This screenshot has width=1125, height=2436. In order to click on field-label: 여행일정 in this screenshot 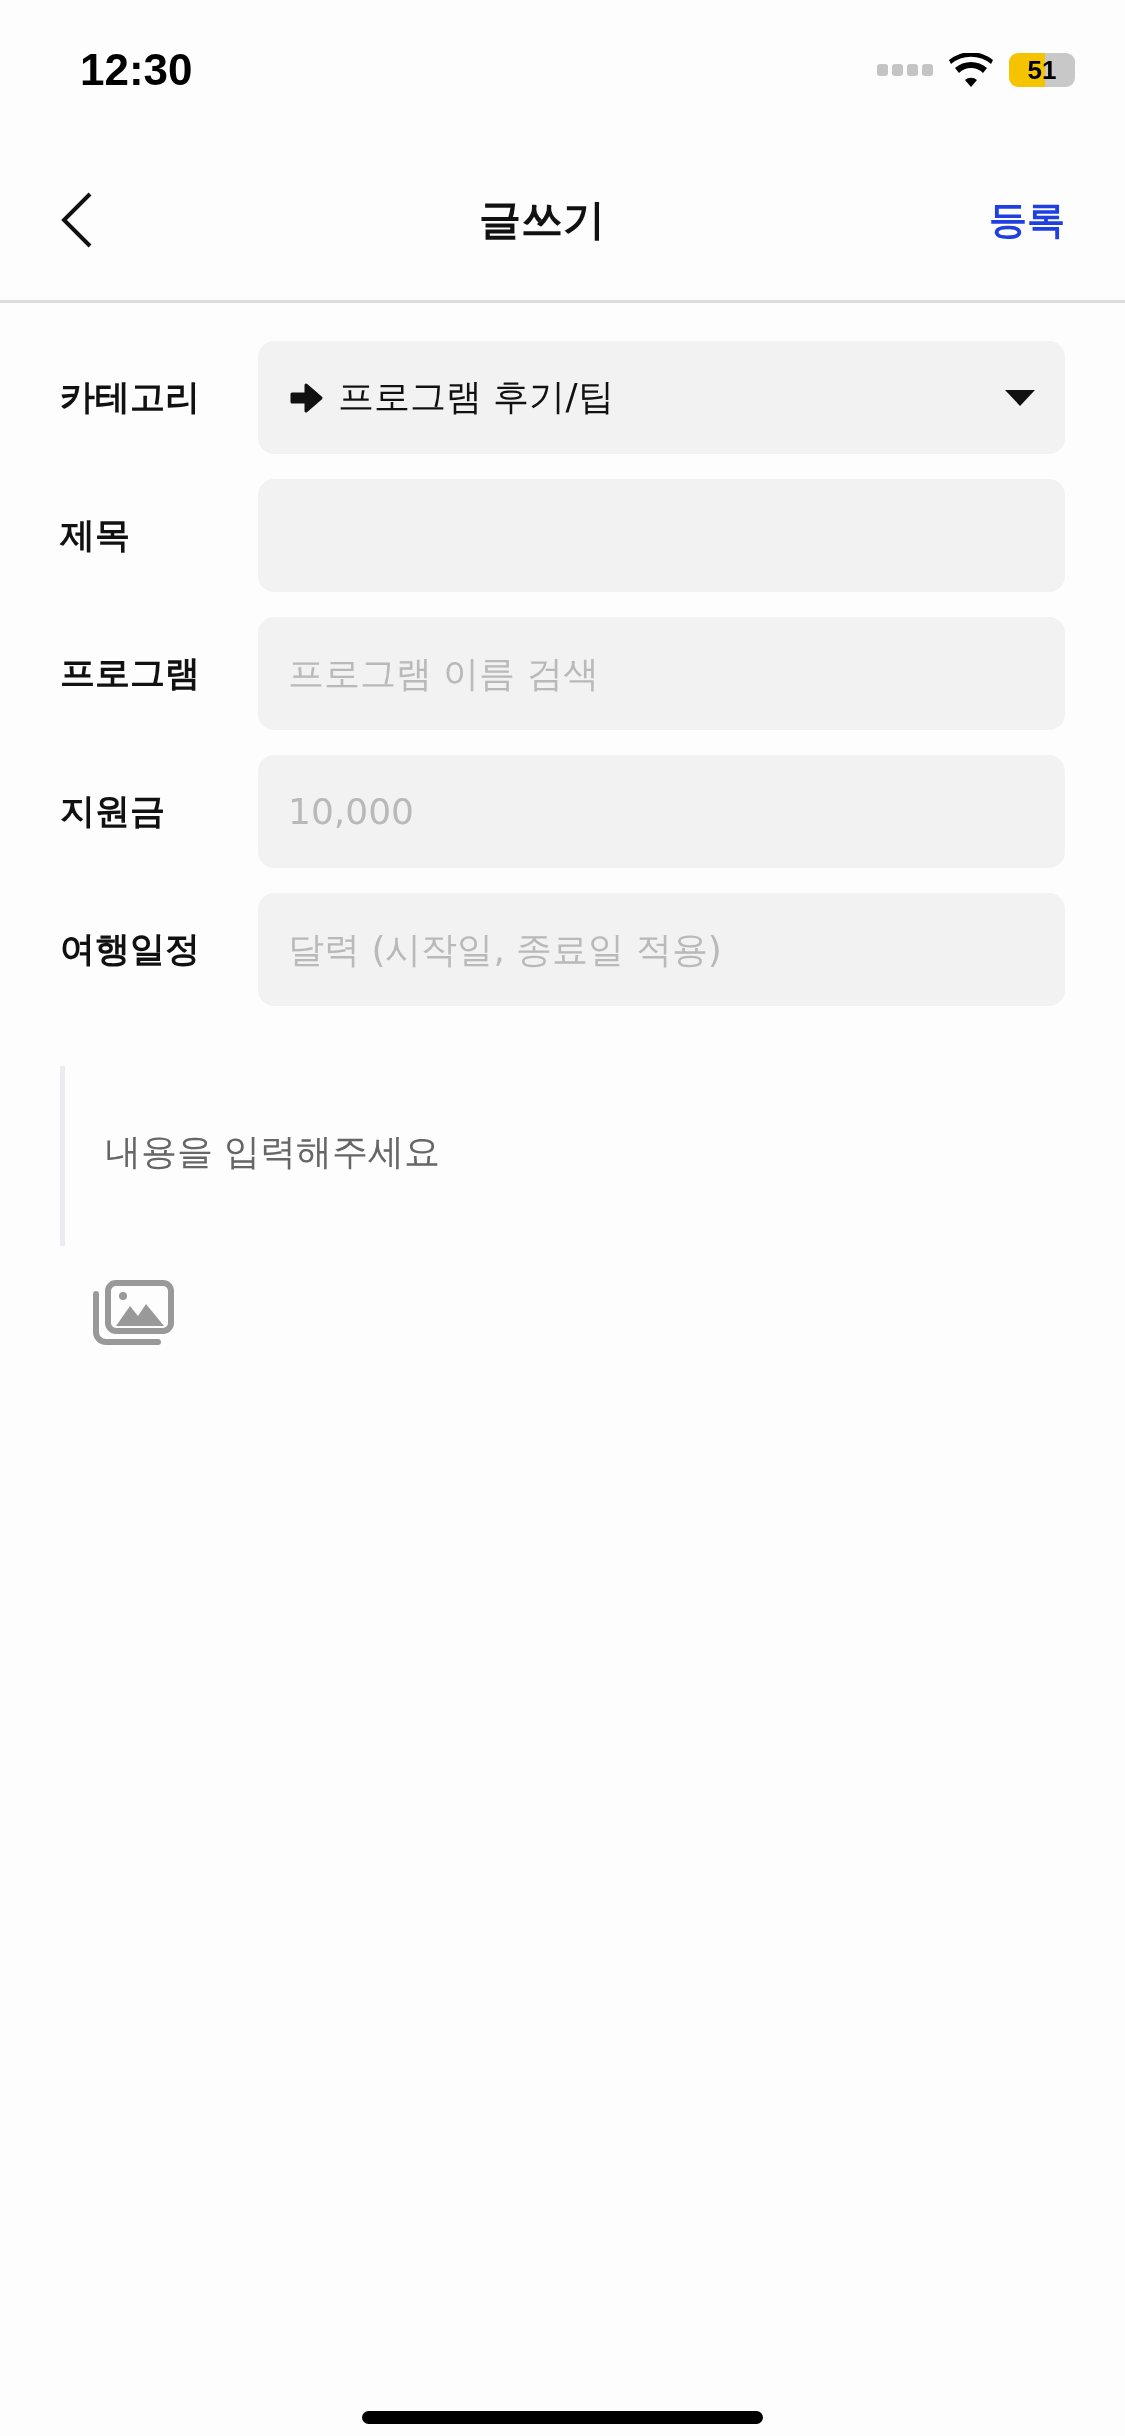, I will do `click(130, 949)`.